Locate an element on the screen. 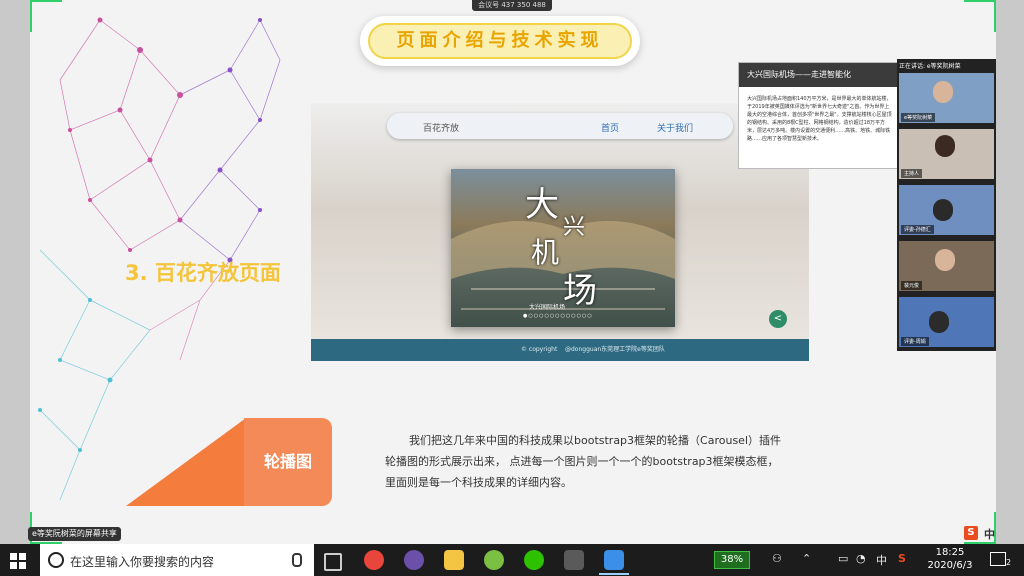 This screenshot has width=1024, height=576. participant-name: 主持人 is located at coordinates (912, 173).